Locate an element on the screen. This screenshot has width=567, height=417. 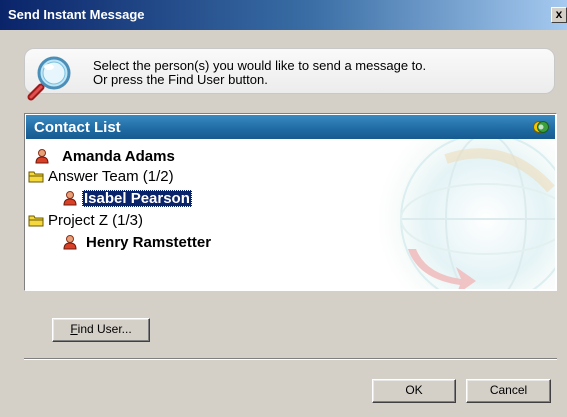
ok-button: OK is located at coordinates (414, 391).